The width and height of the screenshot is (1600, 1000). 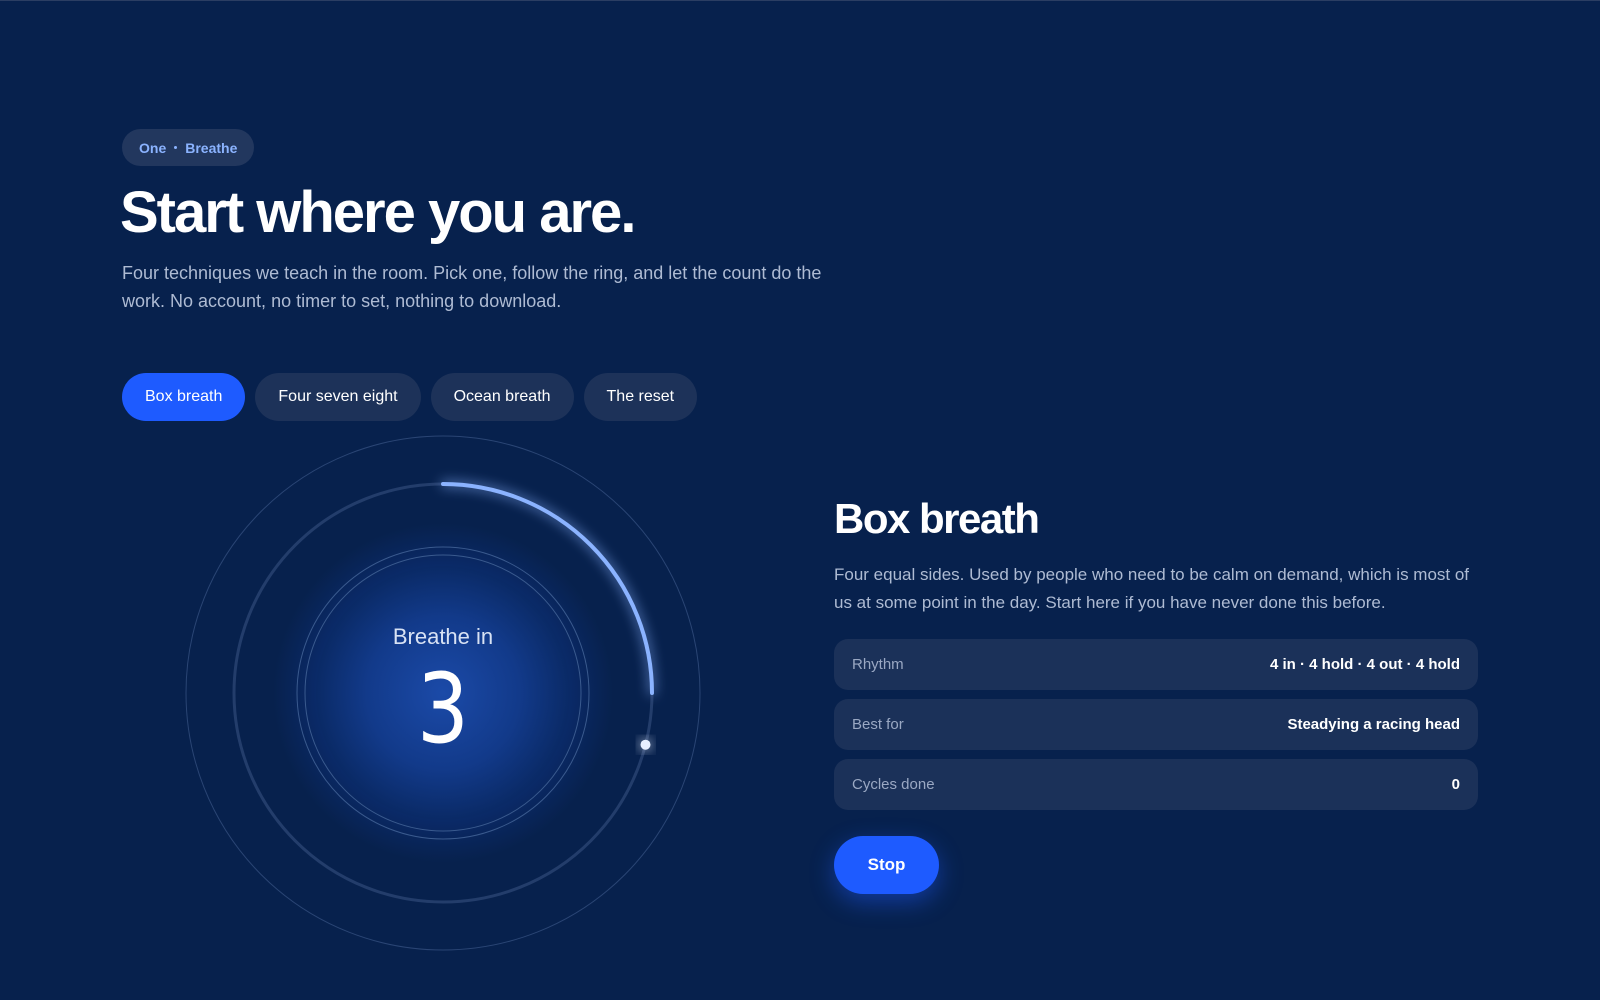 What do you see at coordinates (378, 212) in the screenshot?
I see `page-title: Start where you are.` at bounding box center [378, 212].